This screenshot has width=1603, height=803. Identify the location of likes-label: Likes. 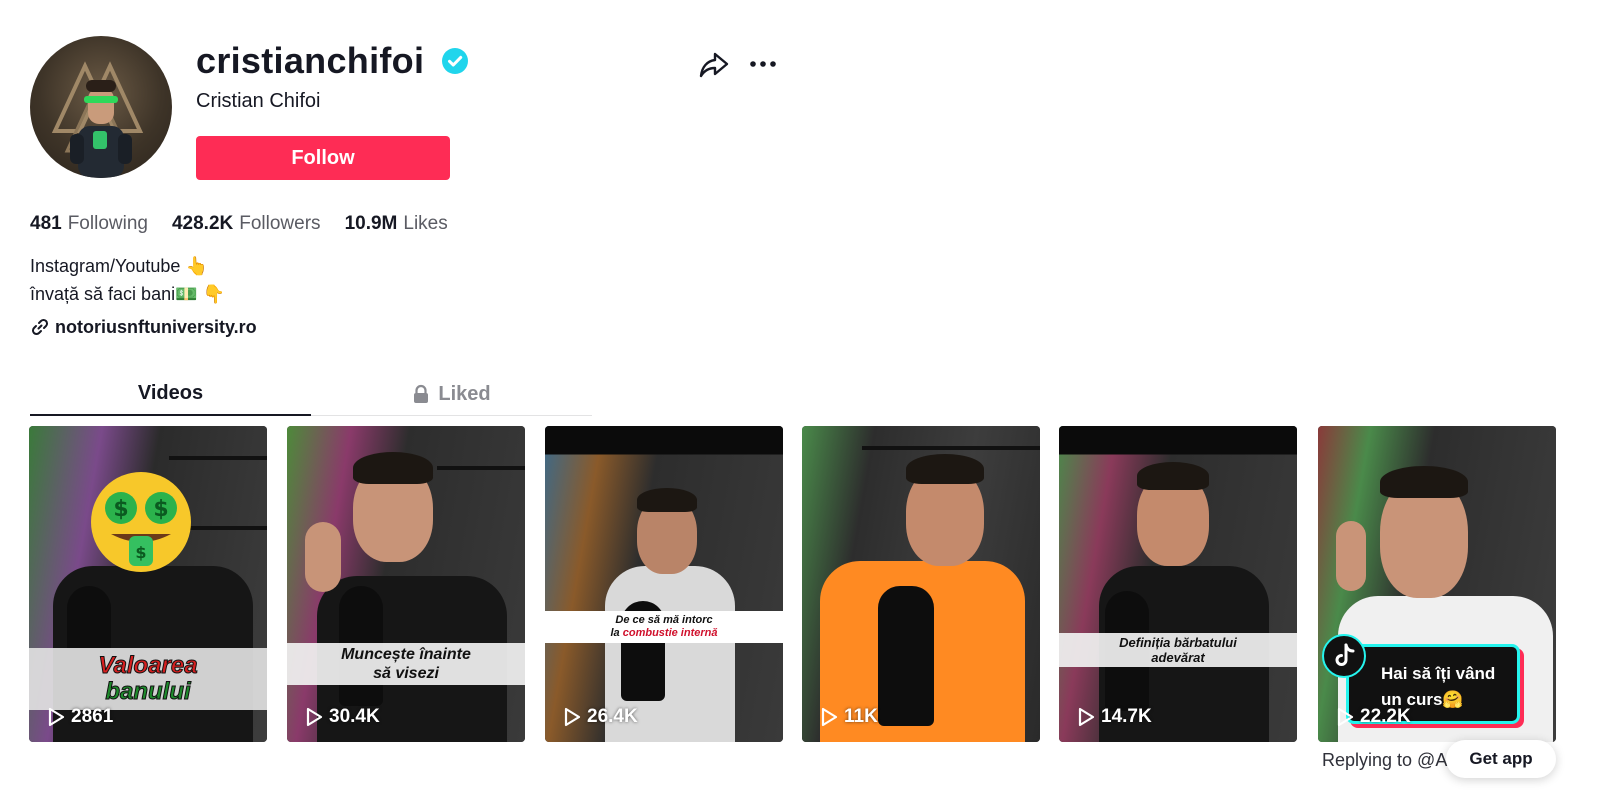
(425, 223).